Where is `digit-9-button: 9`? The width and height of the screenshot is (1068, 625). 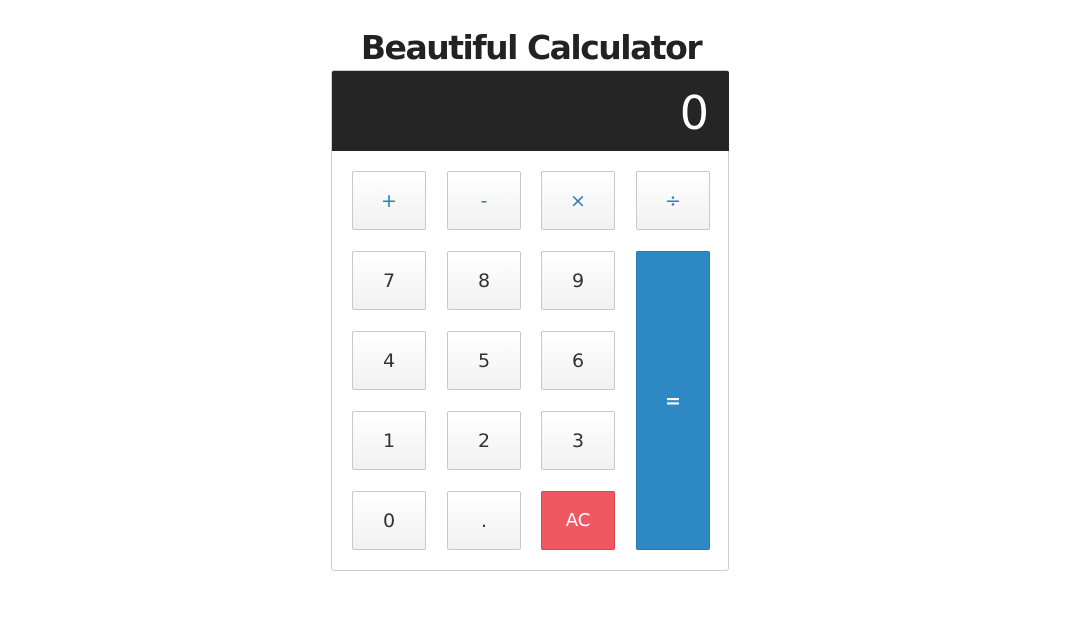 digit-9-button: 9 is located at coordinates (578, 280).